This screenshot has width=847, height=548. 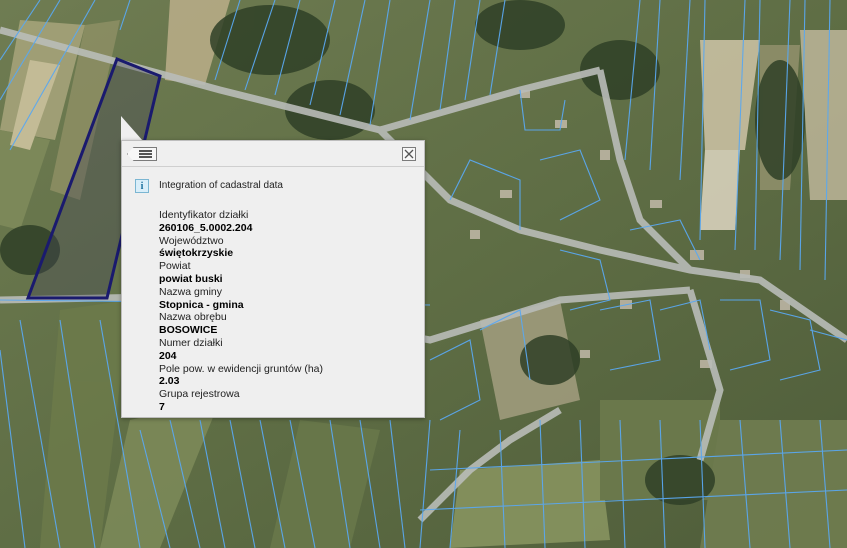 What do you see at coordinates (201, 304) in the screenshot?
I see `field-value: Stopnica - gmina` at bounding box center [201, 304].